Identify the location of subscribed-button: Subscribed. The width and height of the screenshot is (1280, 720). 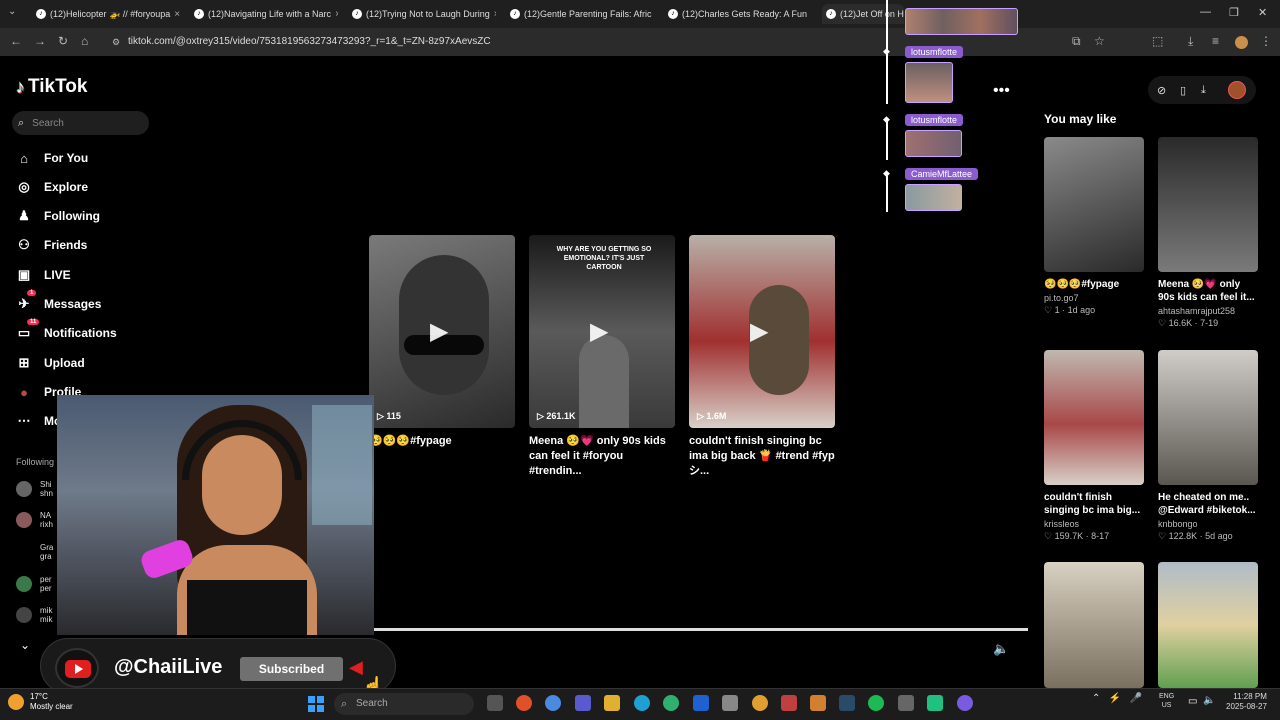
(291, 669).